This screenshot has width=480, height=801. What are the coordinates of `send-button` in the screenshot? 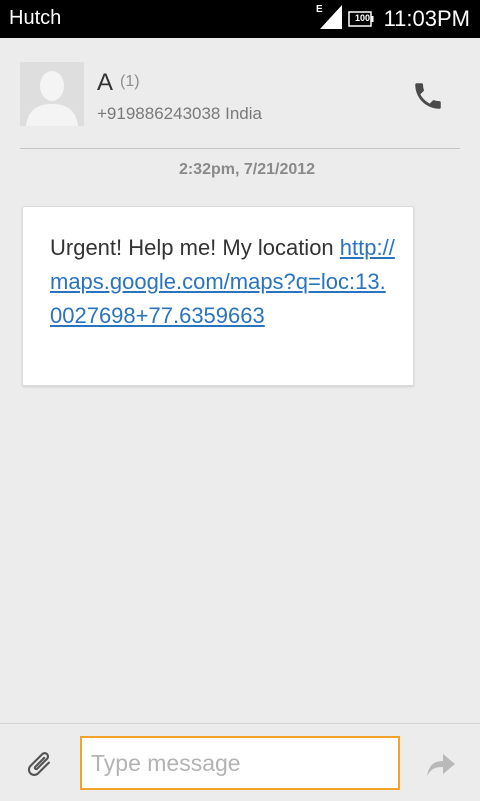 It's located at (441, 764).